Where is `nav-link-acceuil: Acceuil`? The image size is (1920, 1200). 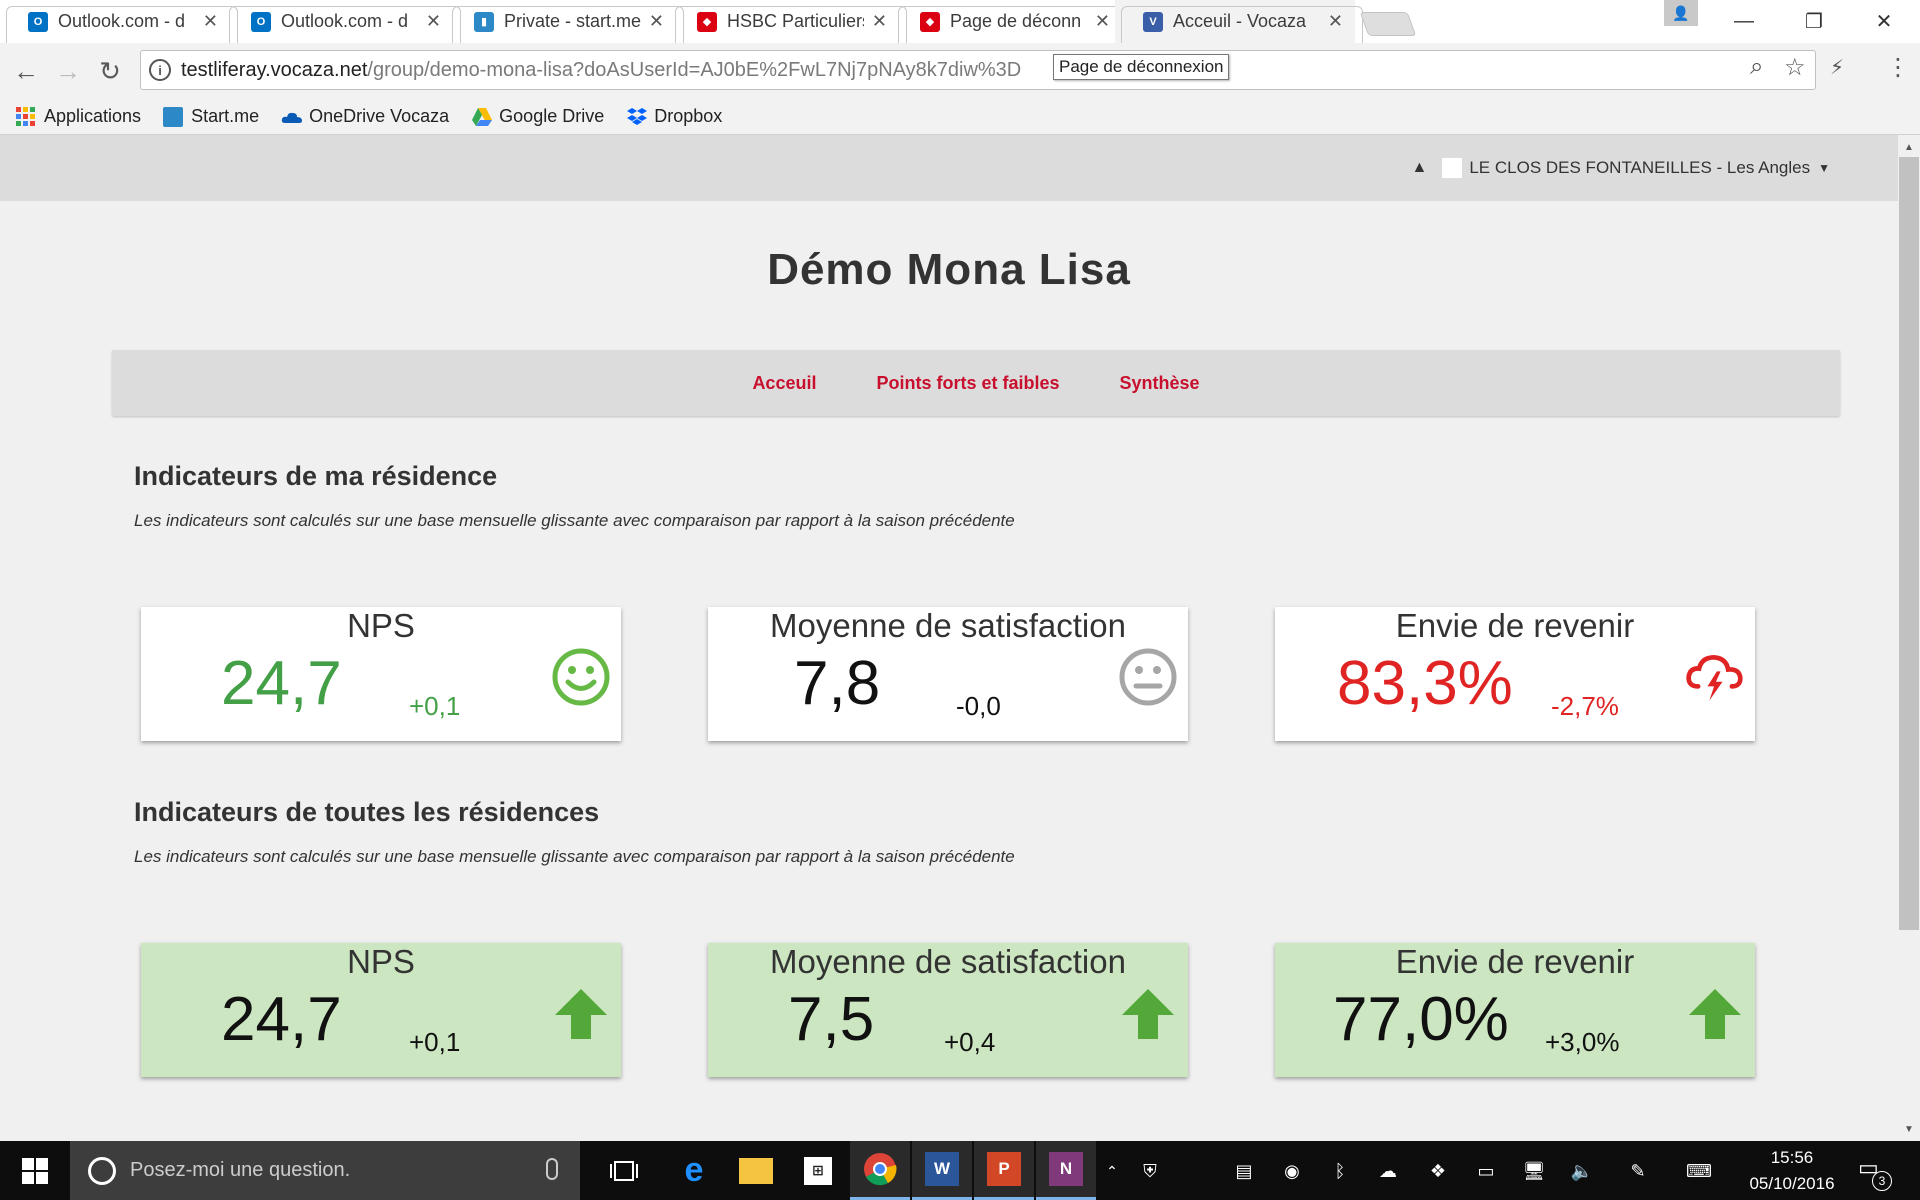 nav-link-acceuil: Acceuil is located at coordinates (784, 383).